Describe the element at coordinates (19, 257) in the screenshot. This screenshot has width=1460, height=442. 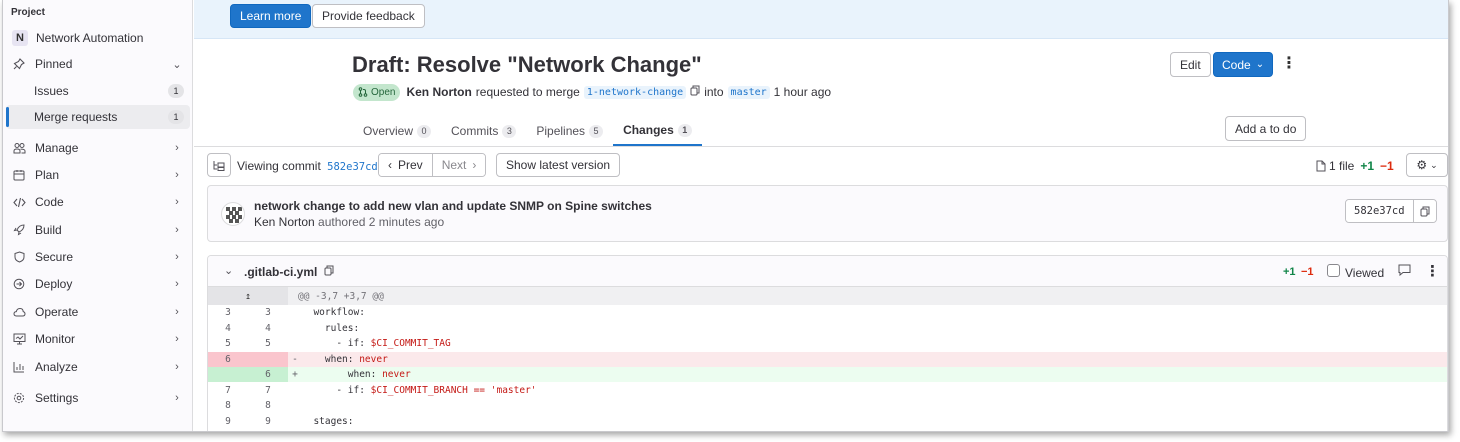
I see `shield-icon` at that location.